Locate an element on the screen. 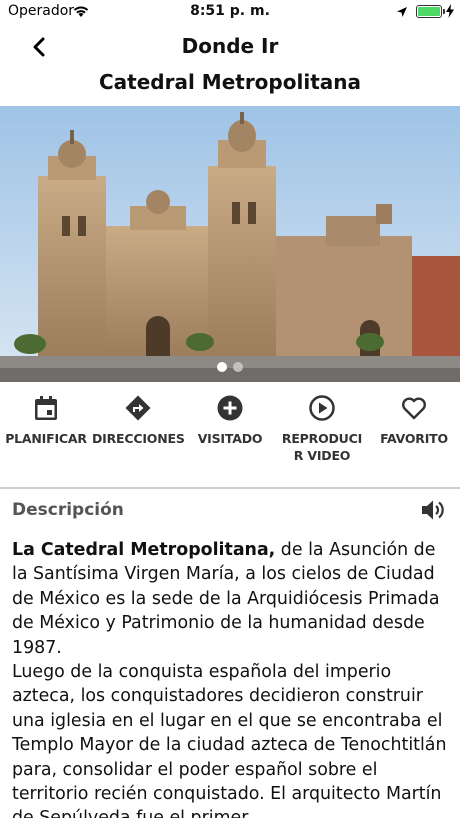 This screenshot has height=818, width=460. directions-button: DIRECCIONES is located at coordinates (138, 420).